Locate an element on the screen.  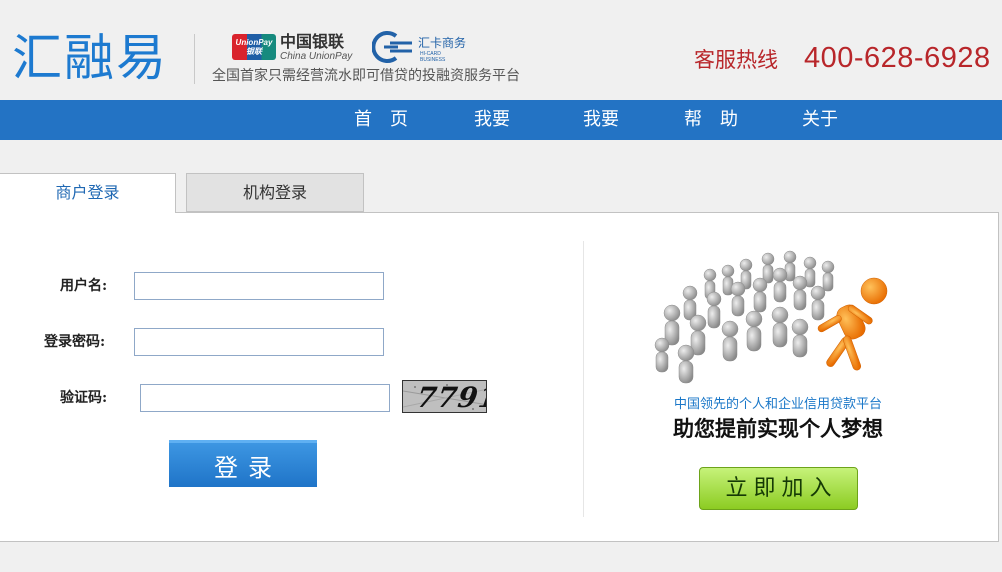
logo-divider is located at coordinates (194, 59).